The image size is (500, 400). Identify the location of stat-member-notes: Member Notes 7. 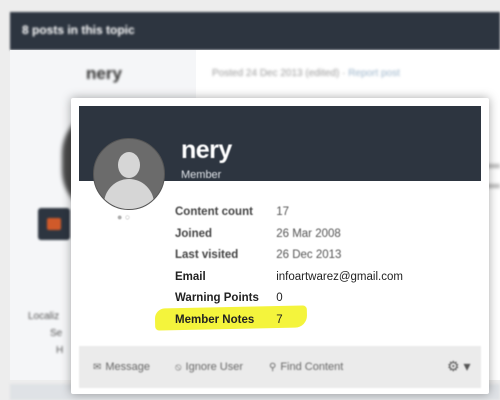
(289, 321).